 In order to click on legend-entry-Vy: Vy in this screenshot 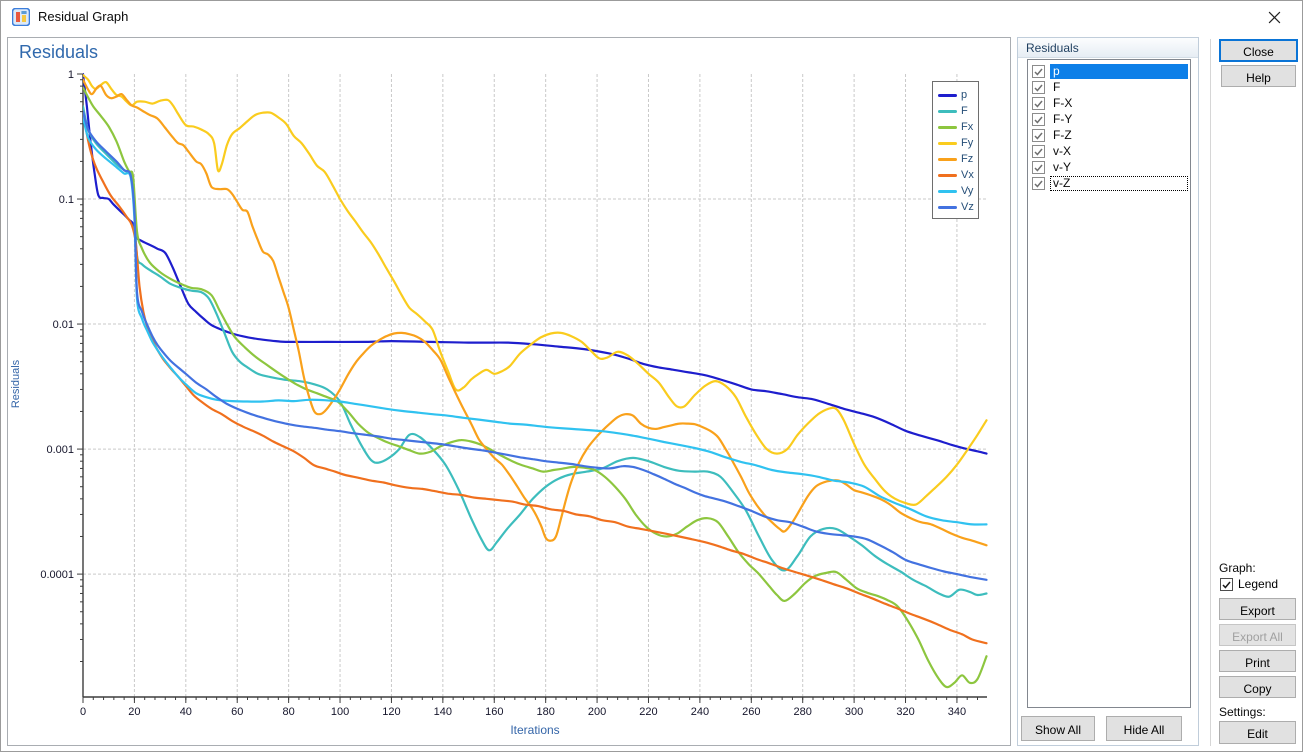, I will do `click(955, 191)`.